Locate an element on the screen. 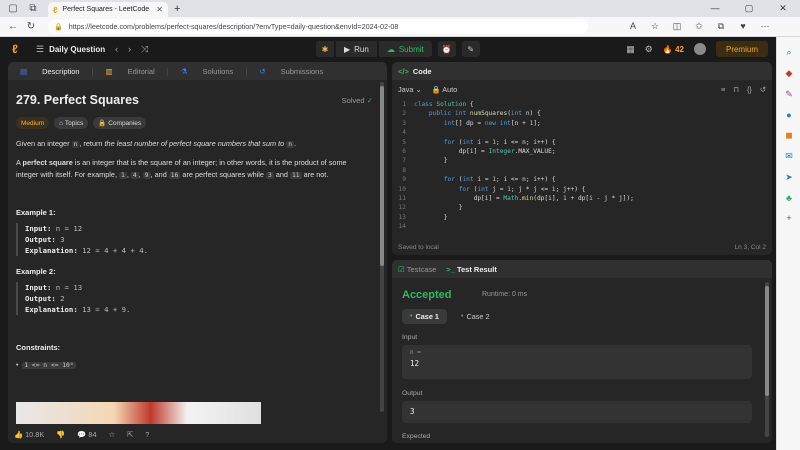 The width and height of the screenshot is (800, 450). debug-button: ✱ is located at coordinates (325, 49).